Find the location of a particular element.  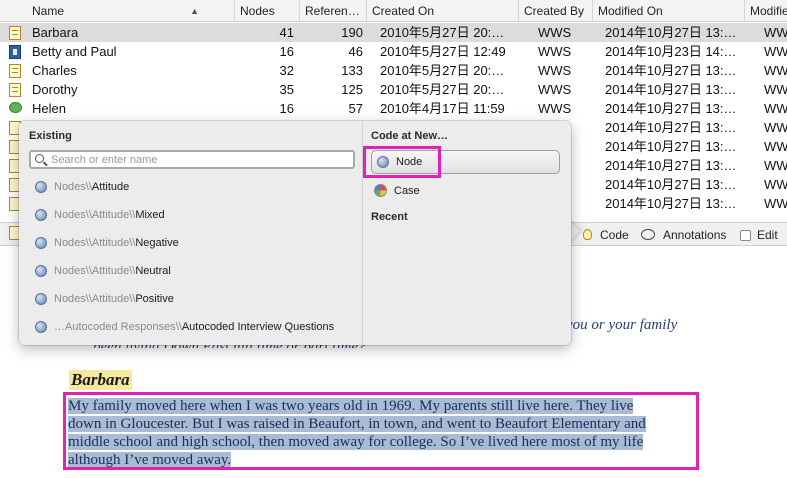

existing-heading: Existing is located at coordinates (50, 136).